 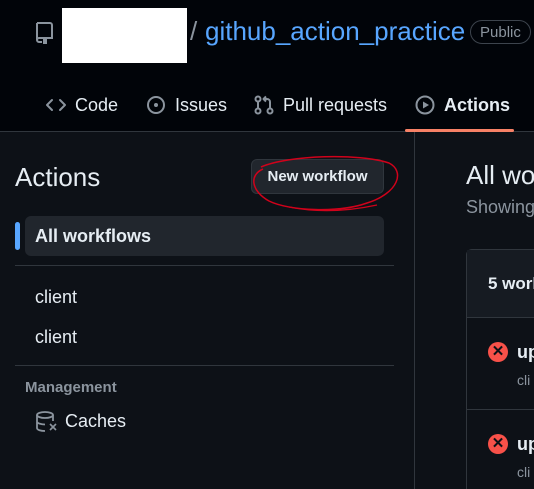 What do you see at coordinates (93, 236) in the screenshot?
I see `sidebar-item-all-workflows-label: All workflows` at bounding box center [93, 236].